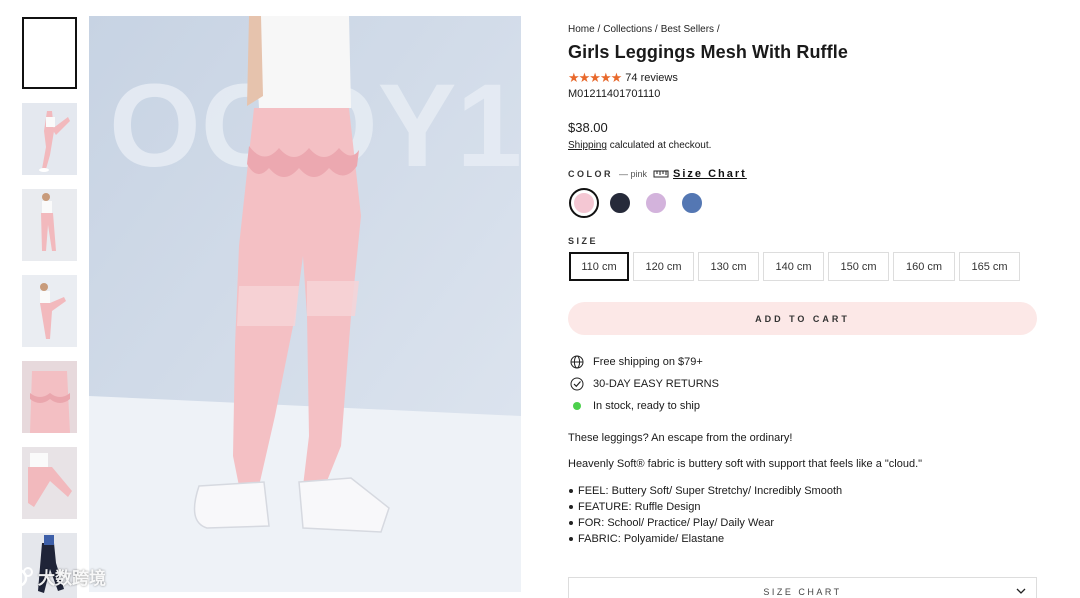 This screenshot has width=1080, height=598. I want to click on breadcrumb-home: Home /, so click(584, 29).